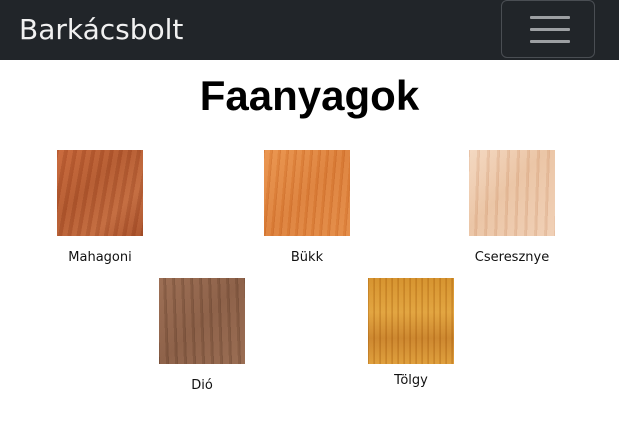  Describe the element at coordinates (512, 193) in the screenshot. I see `wood-image-cseresznye` at that location.